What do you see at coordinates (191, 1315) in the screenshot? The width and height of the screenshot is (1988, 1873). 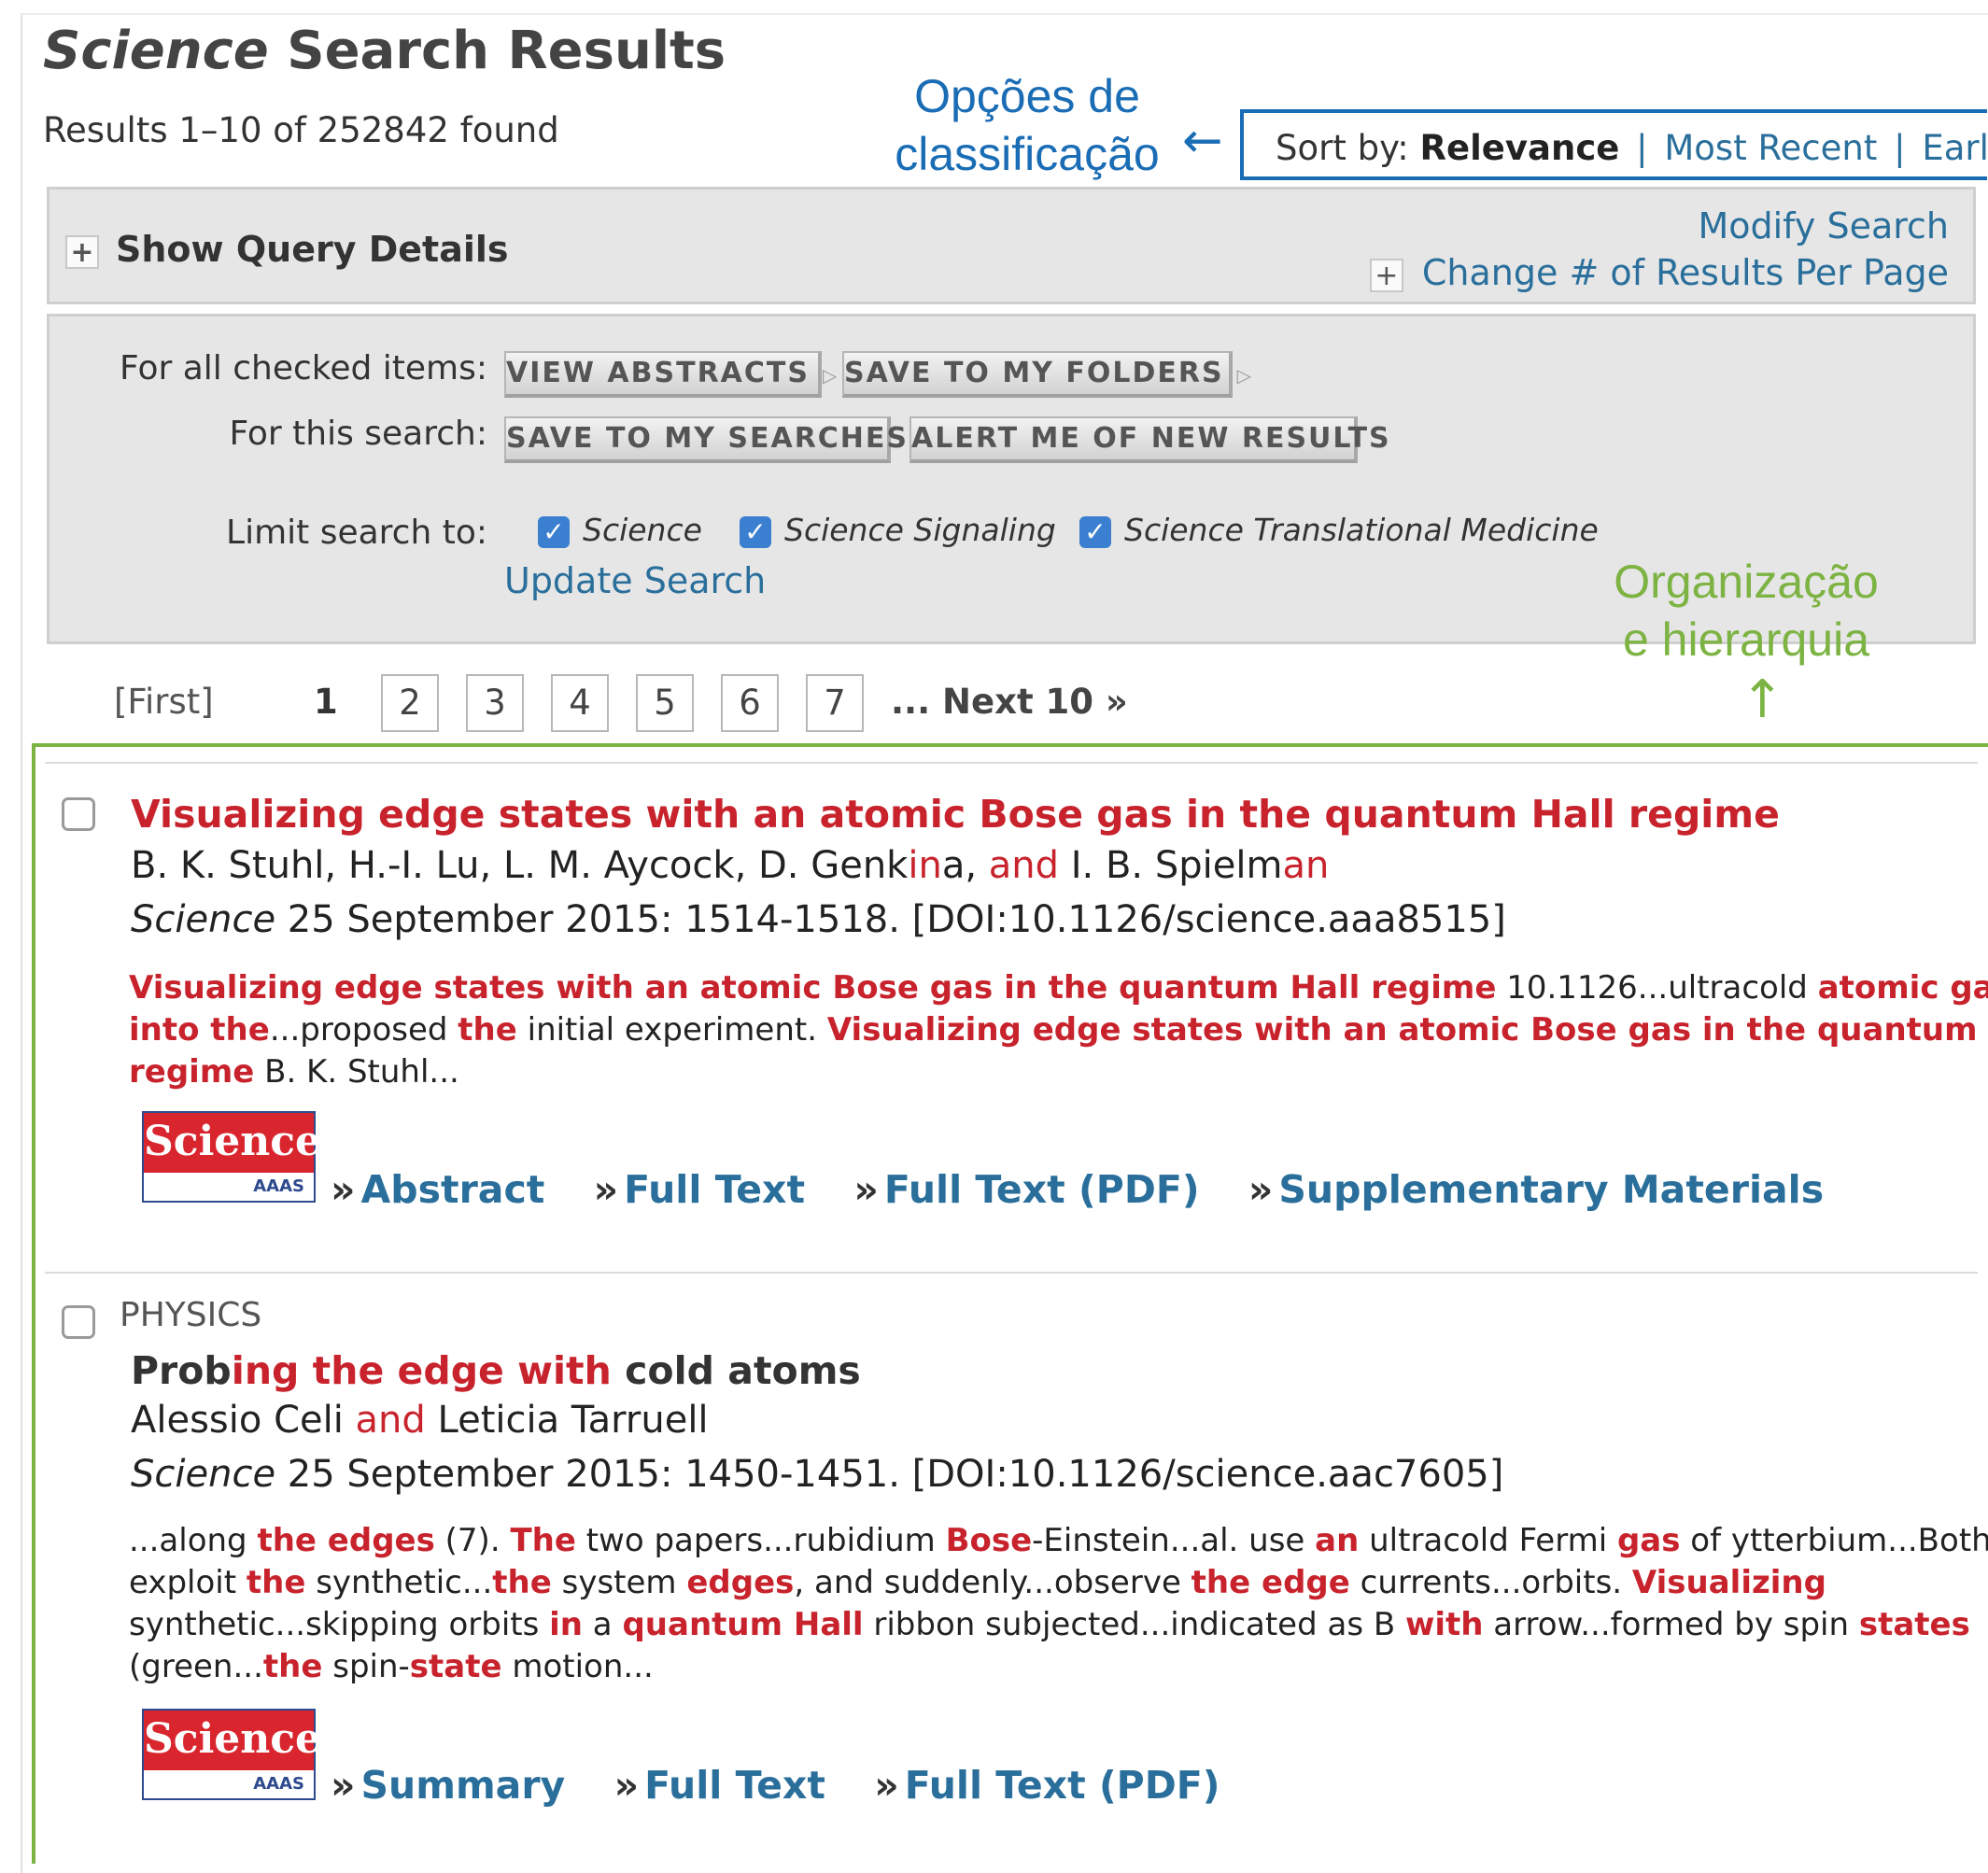 I see `result-section-label: PHYSICS` at bounding box center [191, 1315].